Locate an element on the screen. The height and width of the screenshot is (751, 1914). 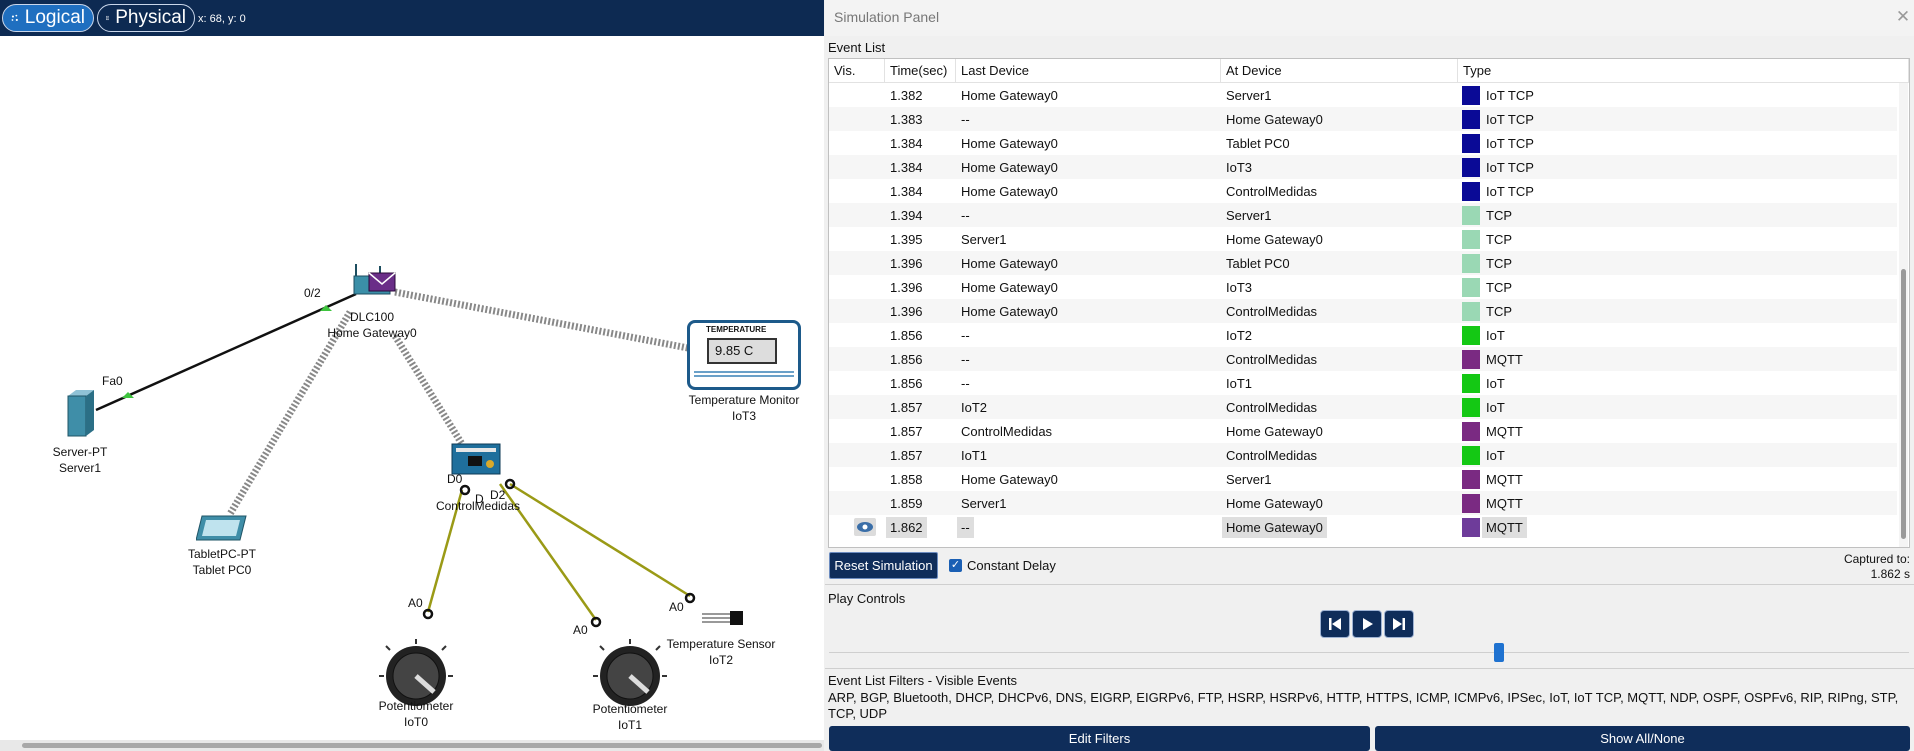
horizontal-scroll-thumb is located at coordinates (422, 745).